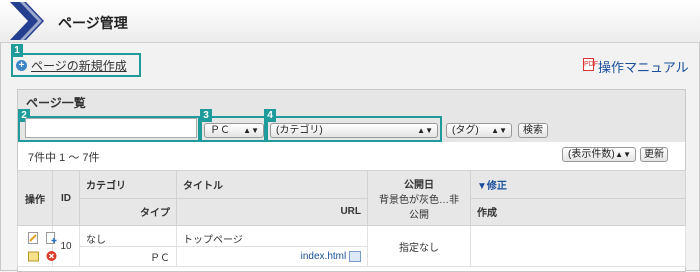 This screenshot has width=700, height=272. Describe the element at coordinates (234, 130) in the screenshot. I see `device-select: ＰＣ ▲▼` at that location.